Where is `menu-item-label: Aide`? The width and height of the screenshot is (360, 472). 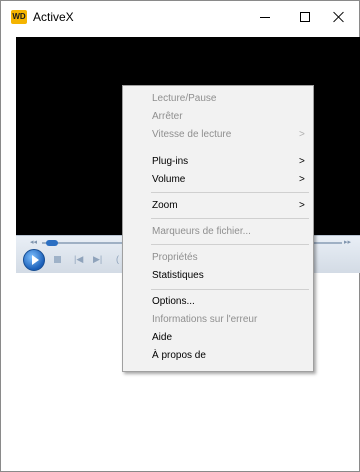
menu-item-label: Aide is located at coordinates (162, 337).